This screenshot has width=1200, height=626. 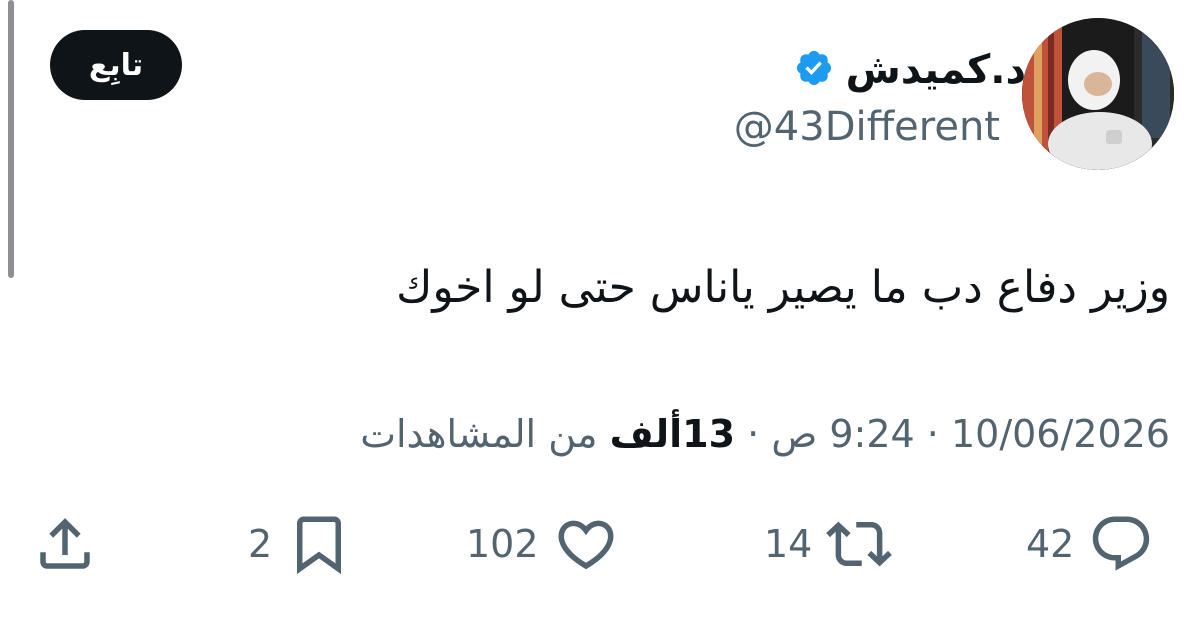 I want to click on views-label: من المشاهدات, so click(x=479, y=434).